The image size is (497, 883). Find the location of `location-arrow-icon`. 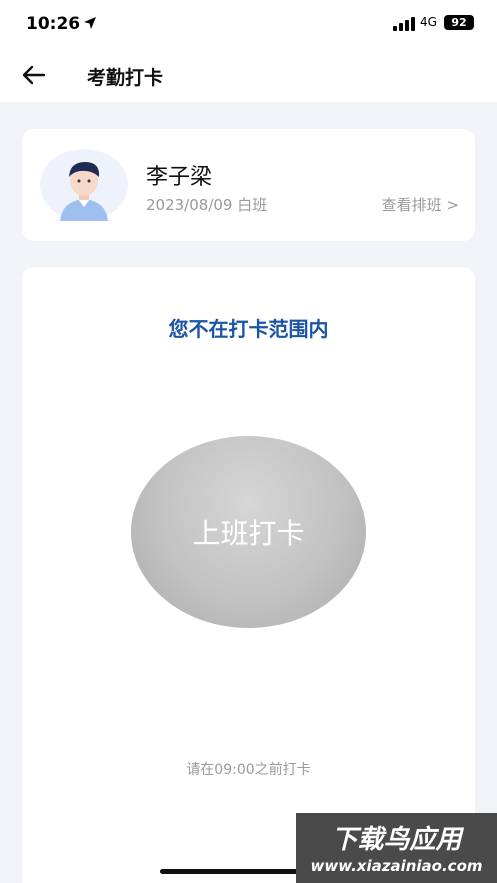

location-arrow-icon is located at coordinates (90, 23).